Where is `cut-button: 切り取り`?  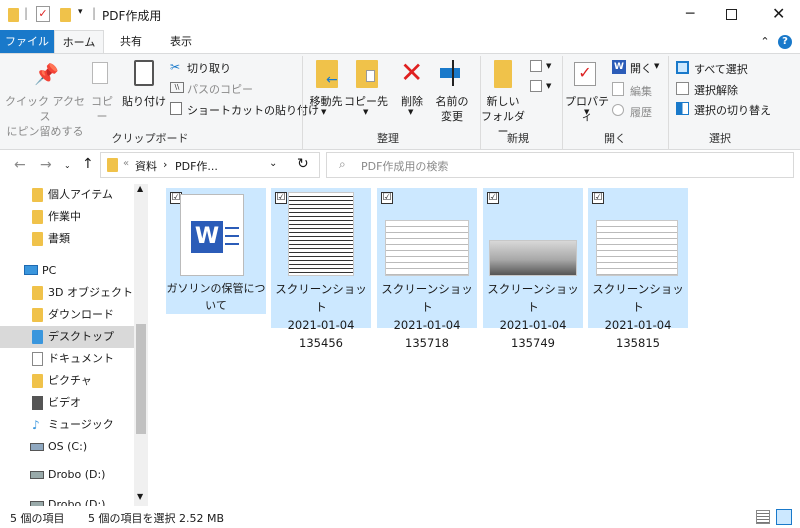
cut-button: 切り取り is located at coordinates (209, 68).